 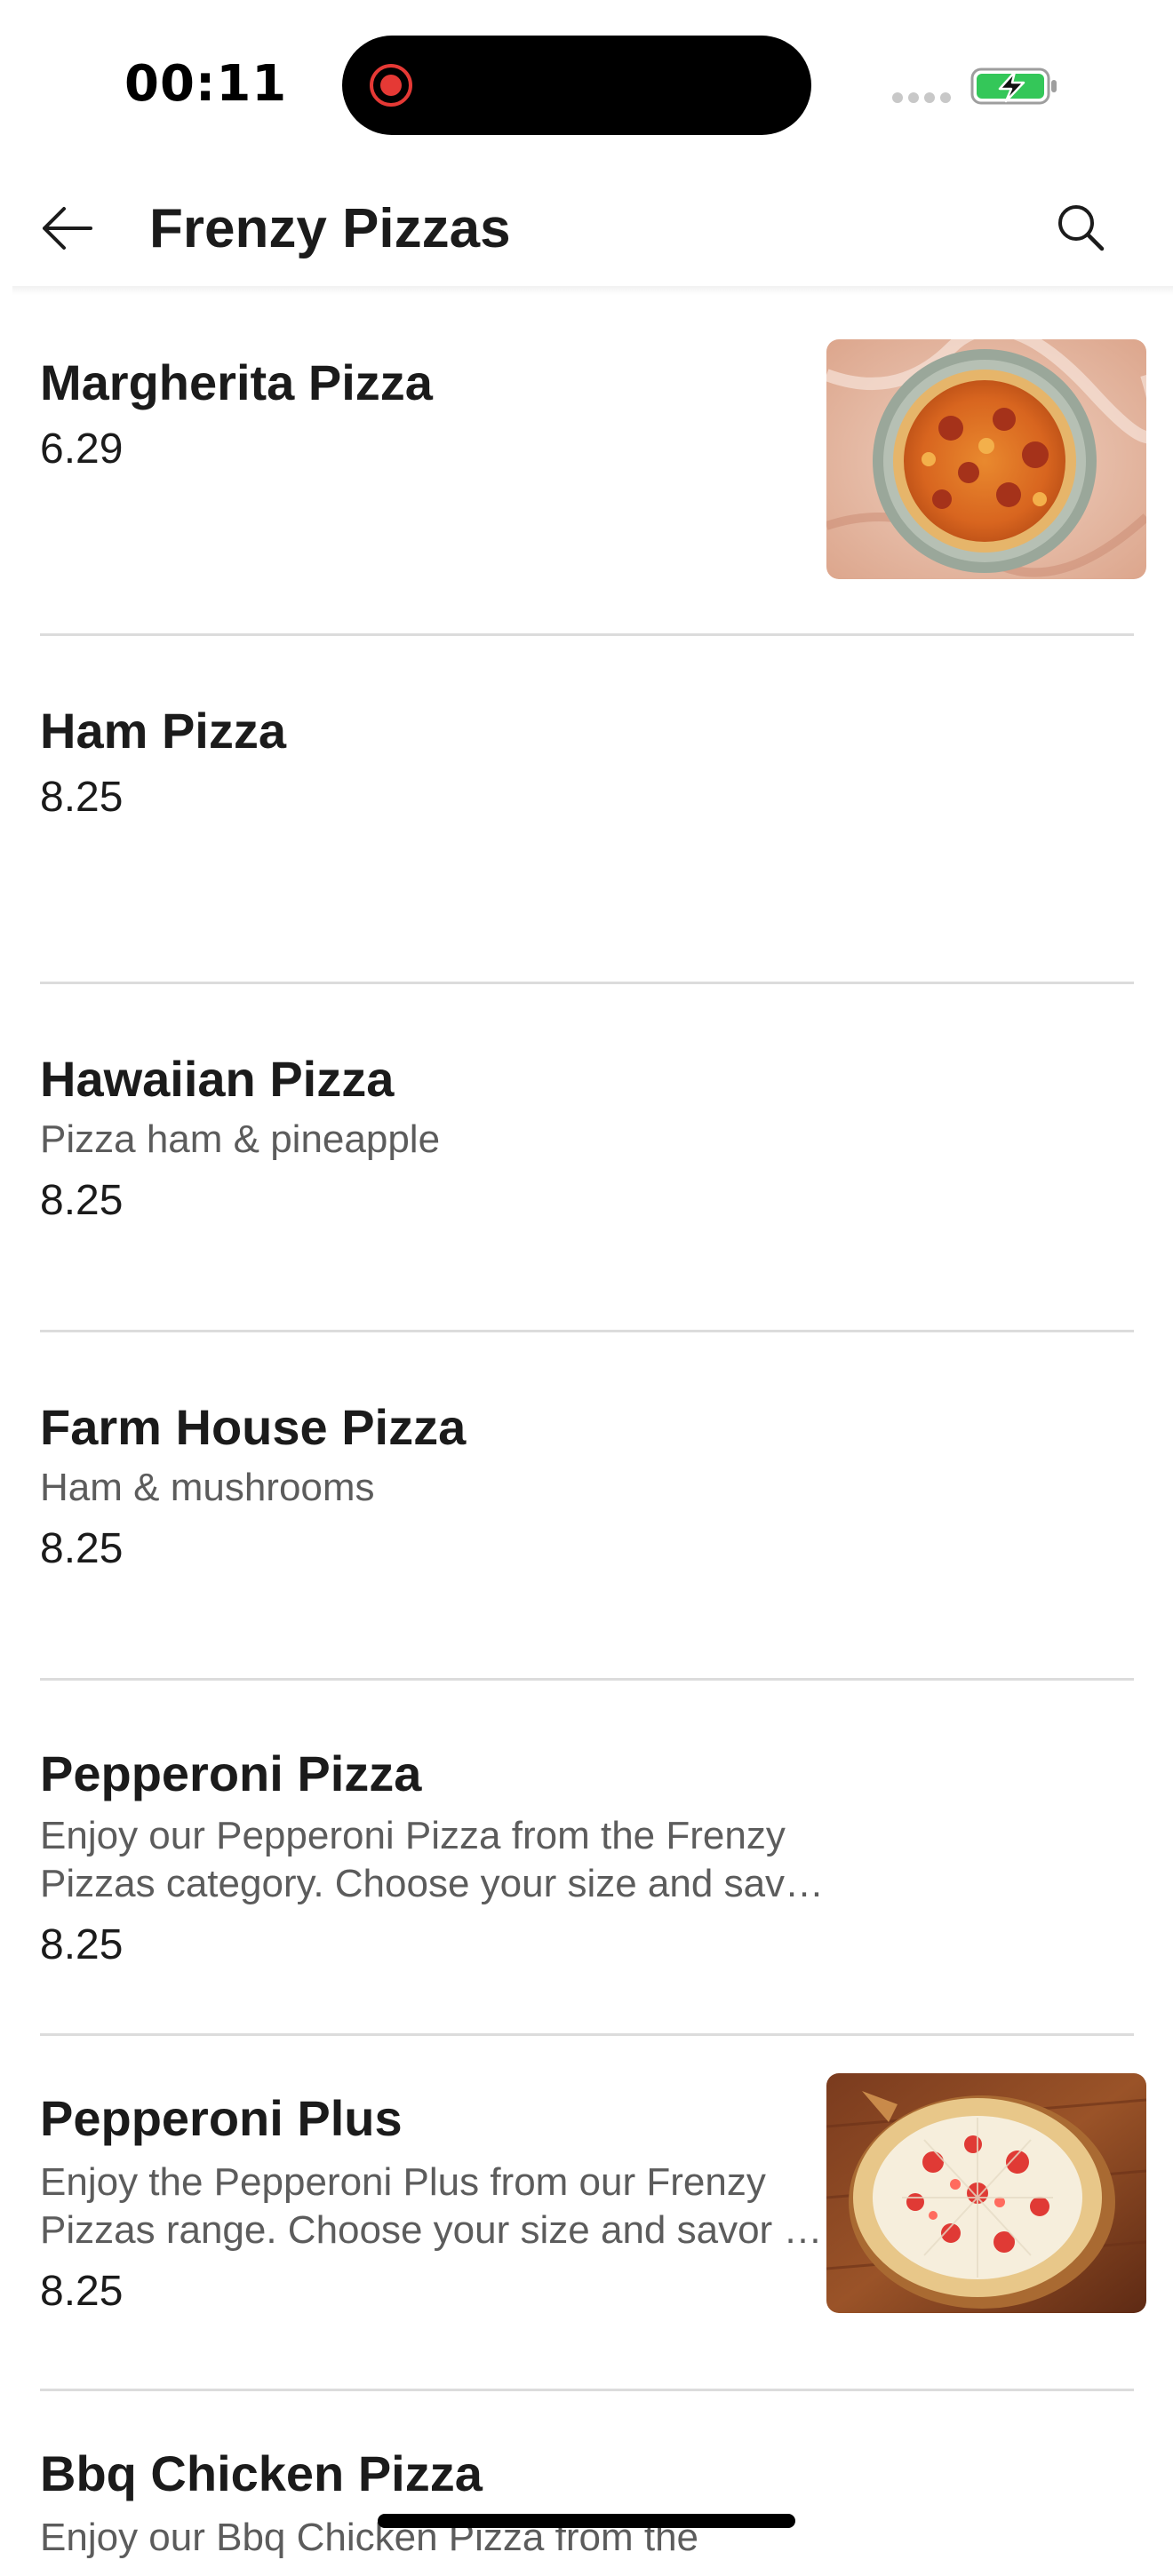 I want to click on item-description: Ham & mushrooms, so click(x=440, y=1488).